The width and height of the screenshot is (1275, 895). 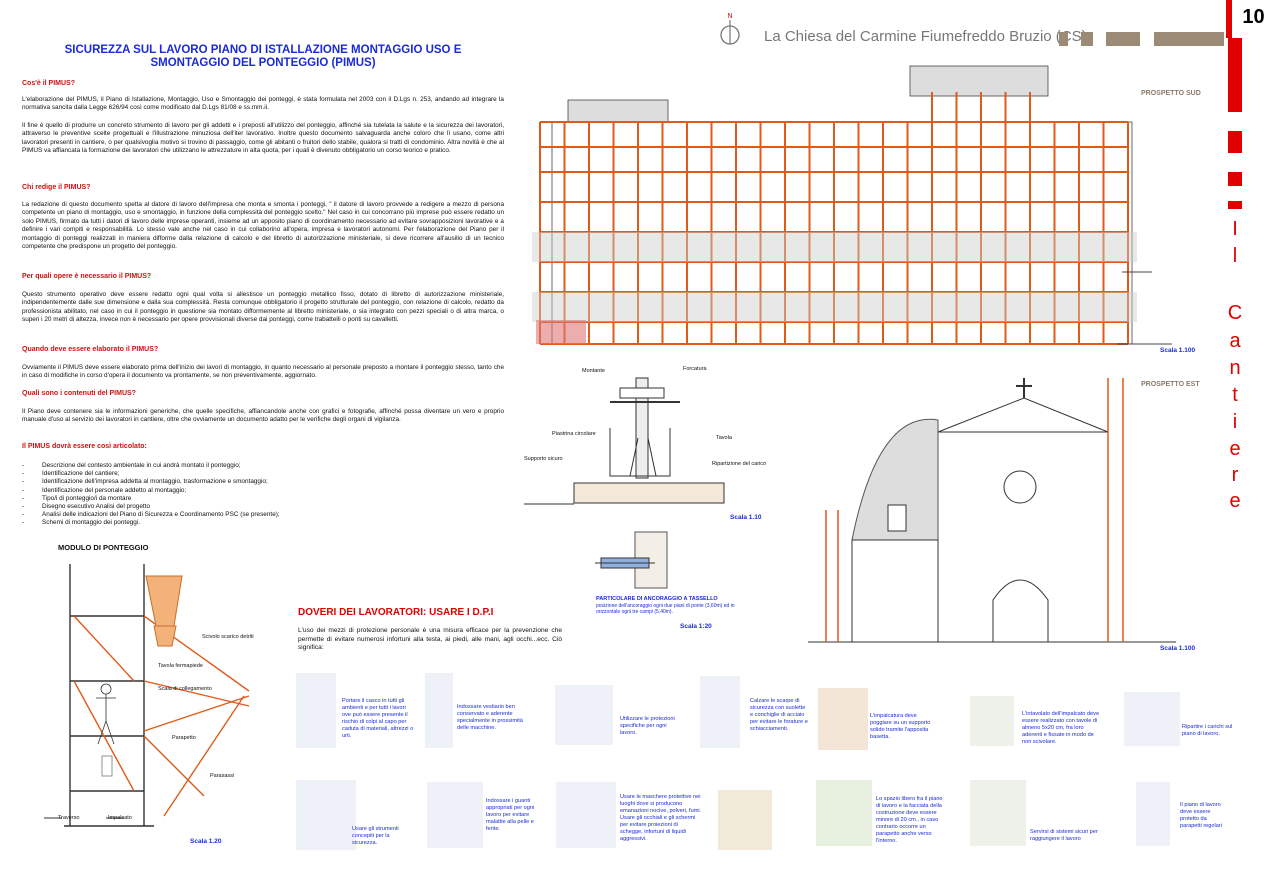 I want to click on anchor-drawing, so click(x=631, y=560).